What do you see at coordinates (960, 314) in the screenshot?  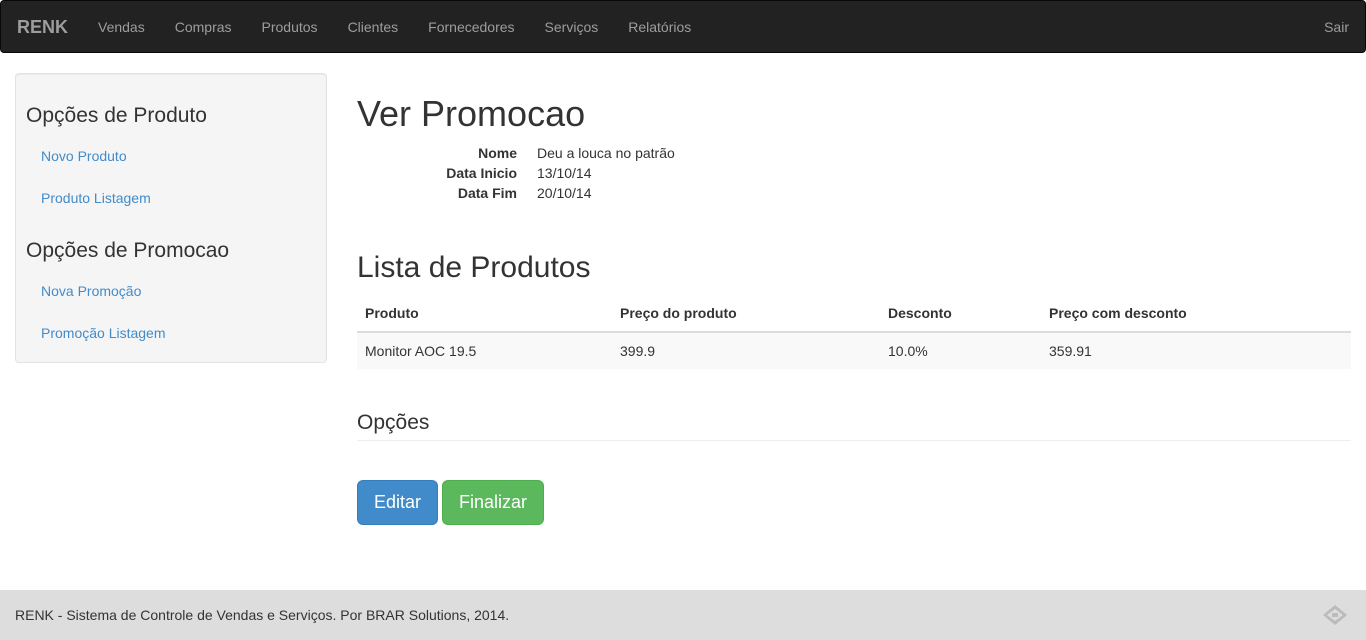 I see `header-desconto: Desconto` at bounding box center [960, 314].